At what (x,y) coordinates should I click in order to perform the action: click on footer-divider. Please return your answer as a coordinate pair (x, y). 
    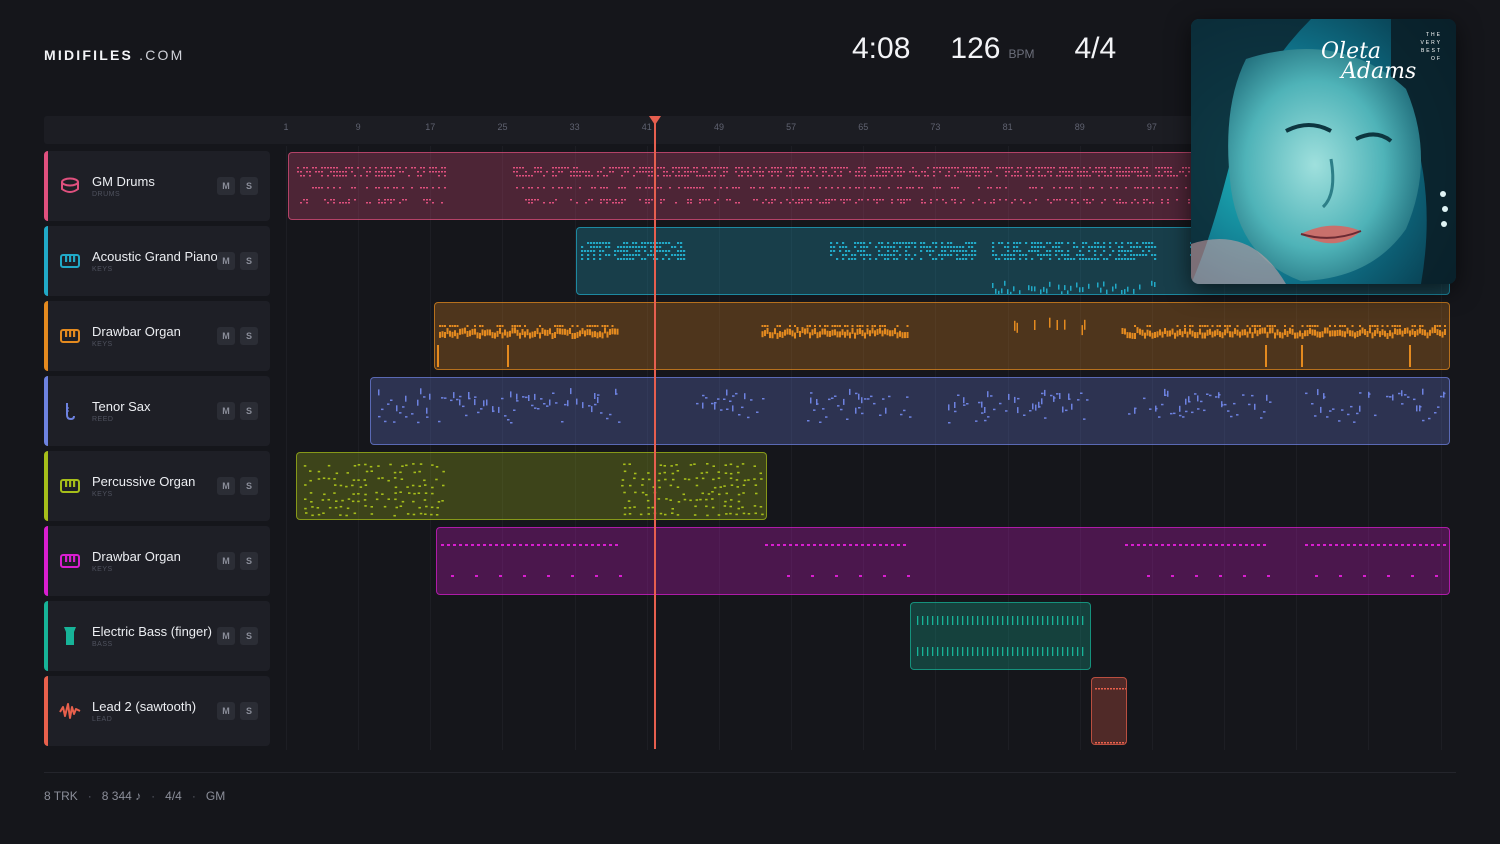
    Looking at the image, I should click on (750, 772).